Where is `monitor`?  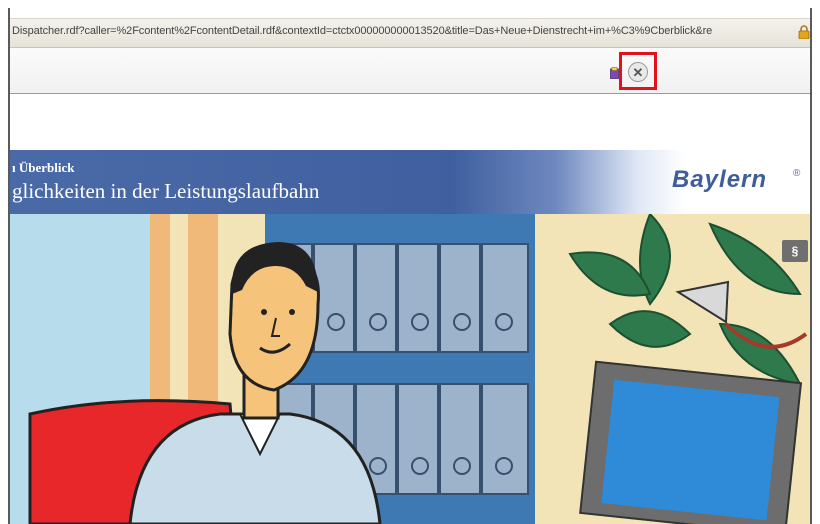
monitor is located at coordinates (691, 442).